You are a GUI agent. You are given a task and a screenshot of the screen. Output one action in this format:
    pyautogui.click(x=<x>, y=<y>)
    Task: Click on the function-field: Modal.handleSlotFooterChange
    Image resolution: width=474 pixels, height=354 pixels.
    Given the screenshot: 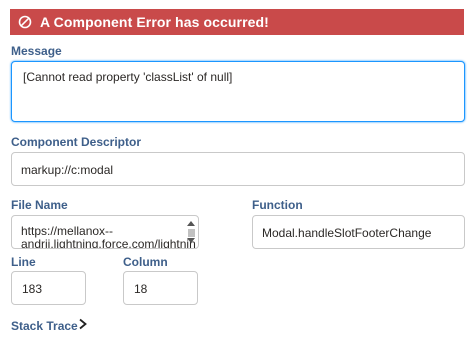 What is the action you would take?
    pyautogui.click(x=358, y=232)
    